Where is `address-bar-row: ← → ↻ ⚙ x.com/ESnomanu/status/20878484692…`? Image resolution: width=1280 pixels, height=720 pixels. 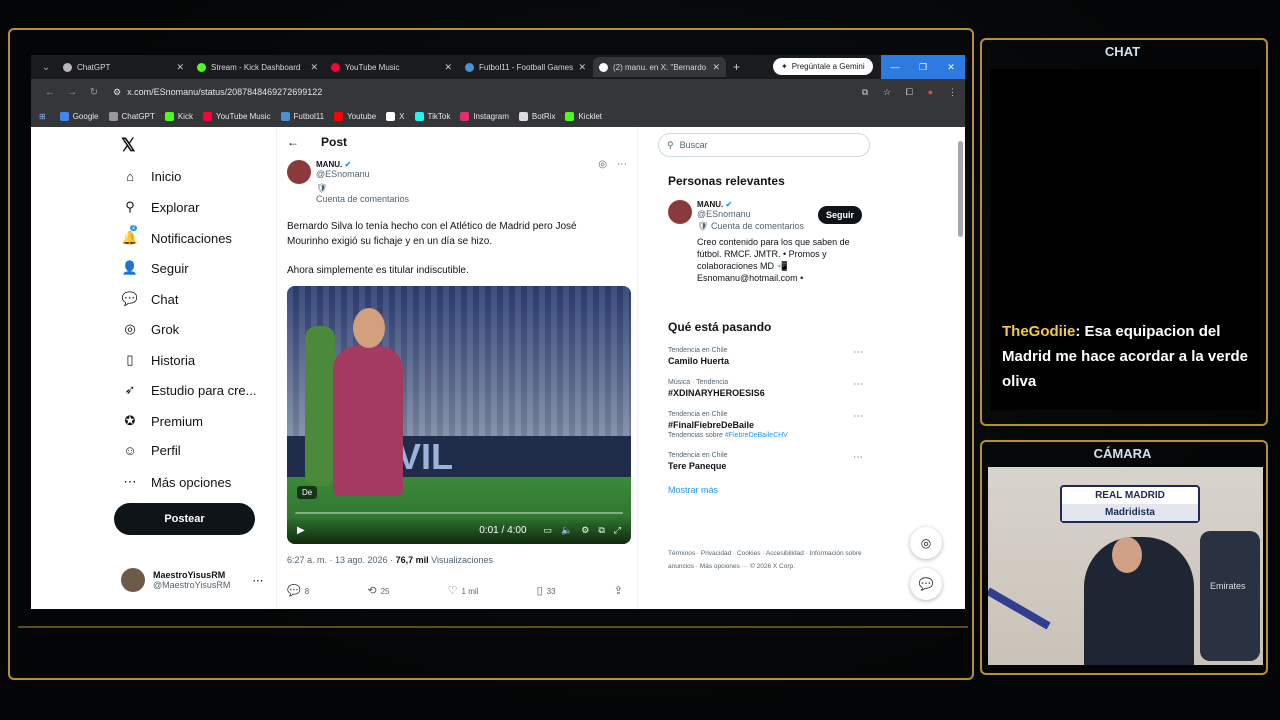 address-bar-row: ← → ↻ ⚙ x.com/ESnomanu/status/20878484692… is located at coordinates (498, 92).